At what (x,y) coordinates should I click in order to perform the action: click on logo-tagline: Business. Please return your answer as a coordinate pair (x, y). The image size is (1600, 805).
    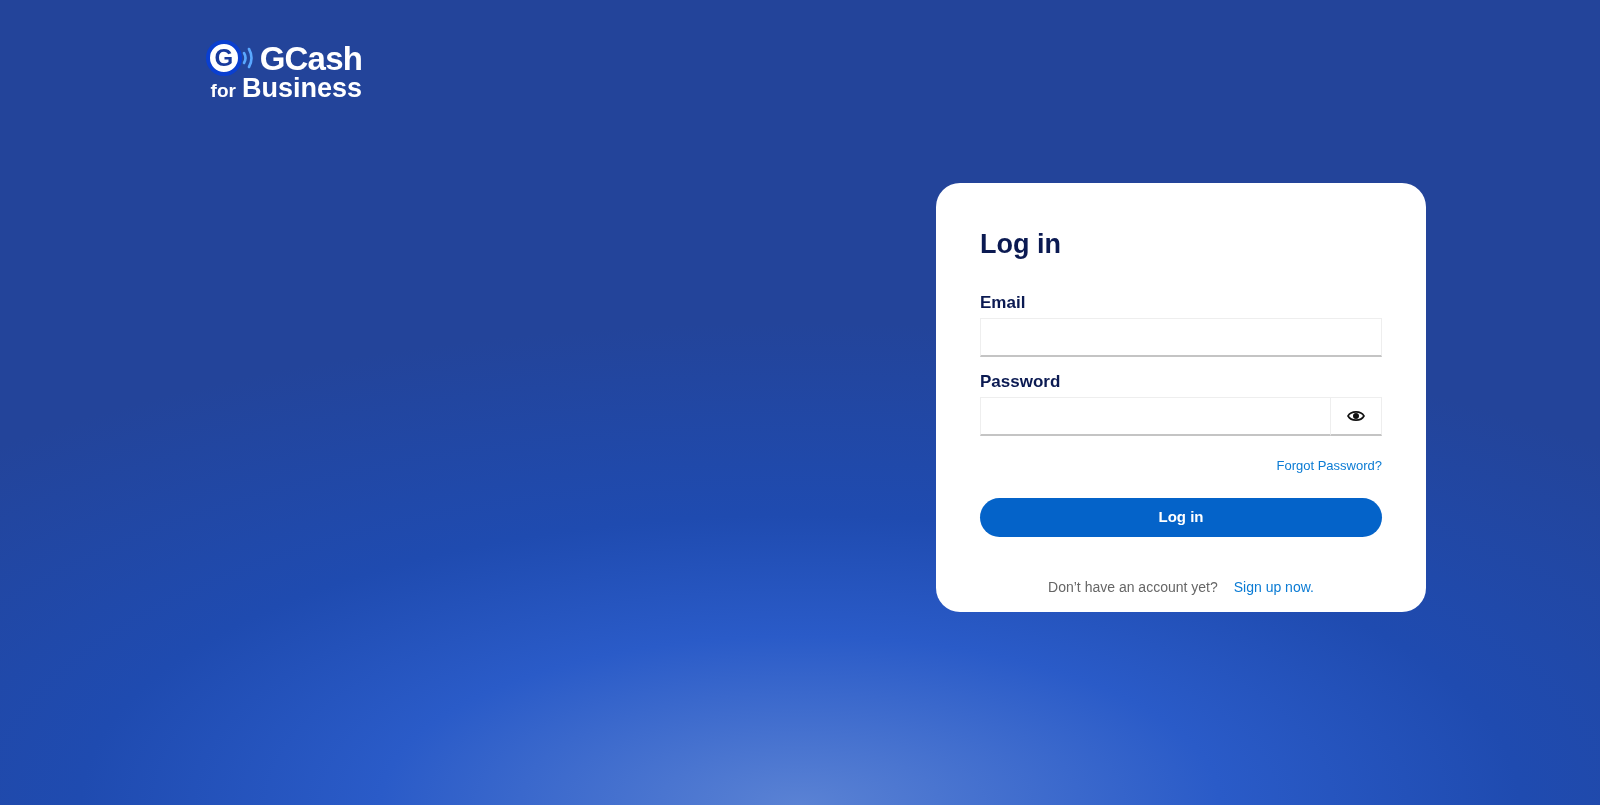
    Looking at the image, I should click on (301, 88).